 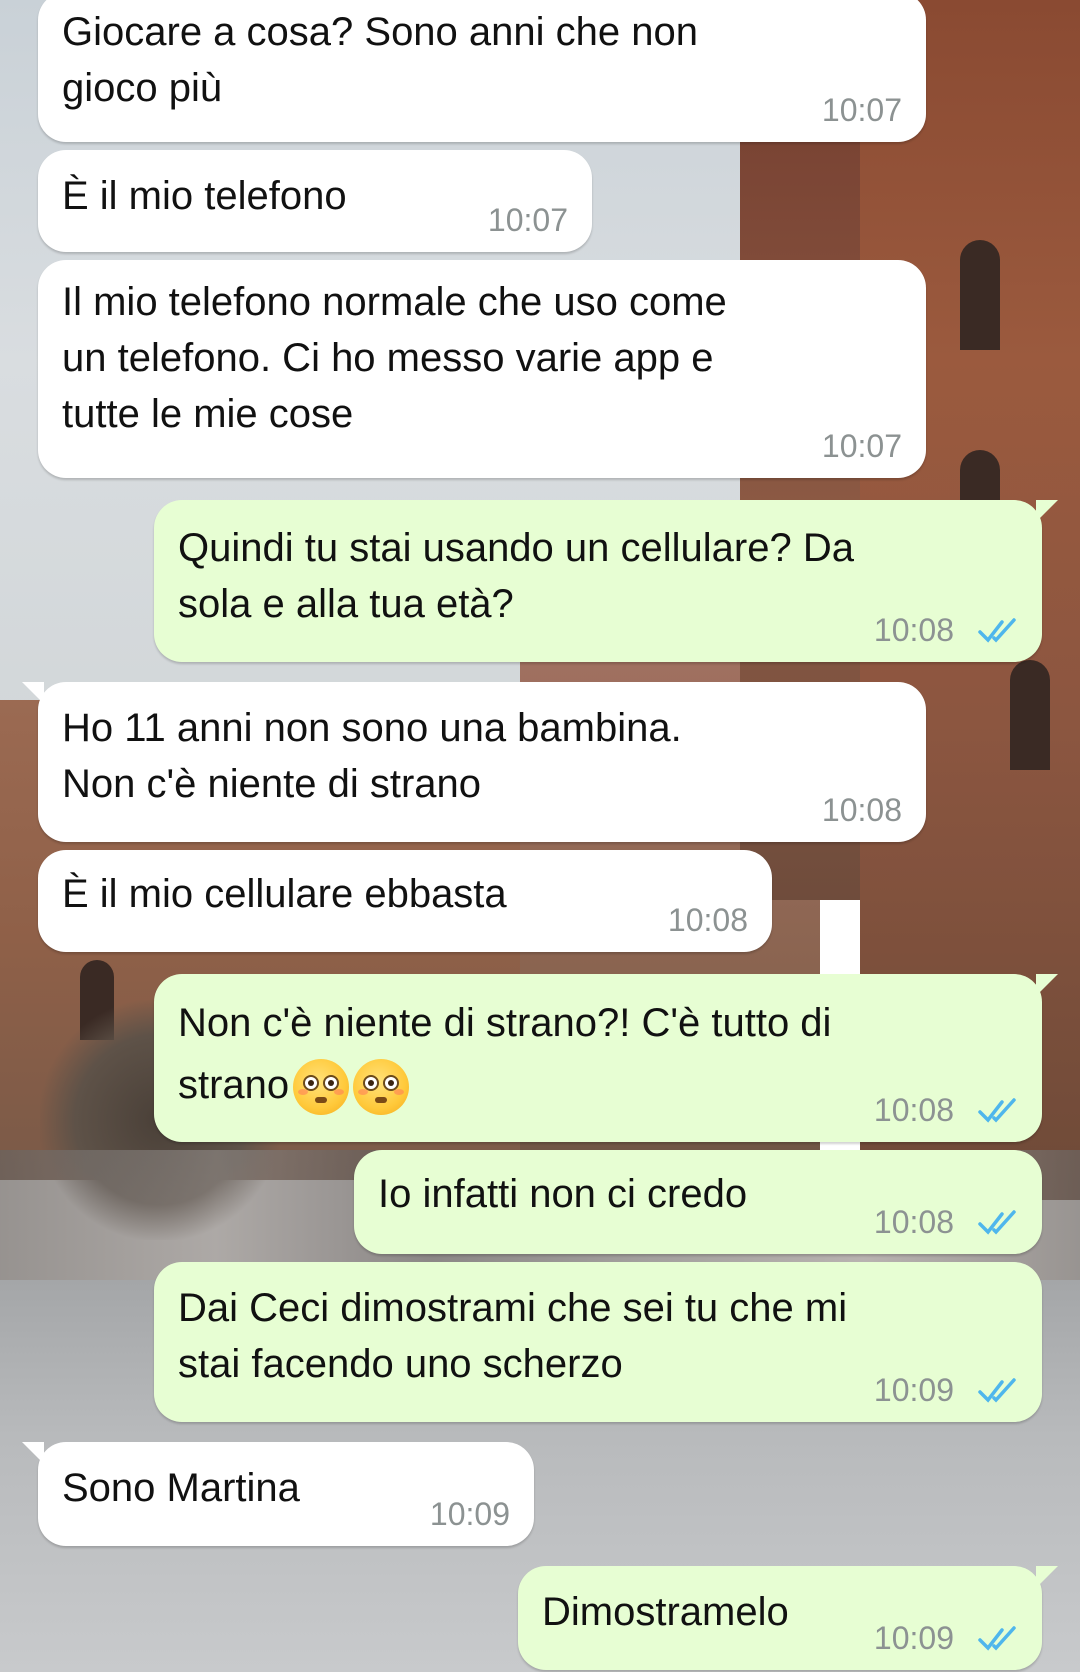 I want to click on message-text: Sono Martina, so click(x=181, y=1488).